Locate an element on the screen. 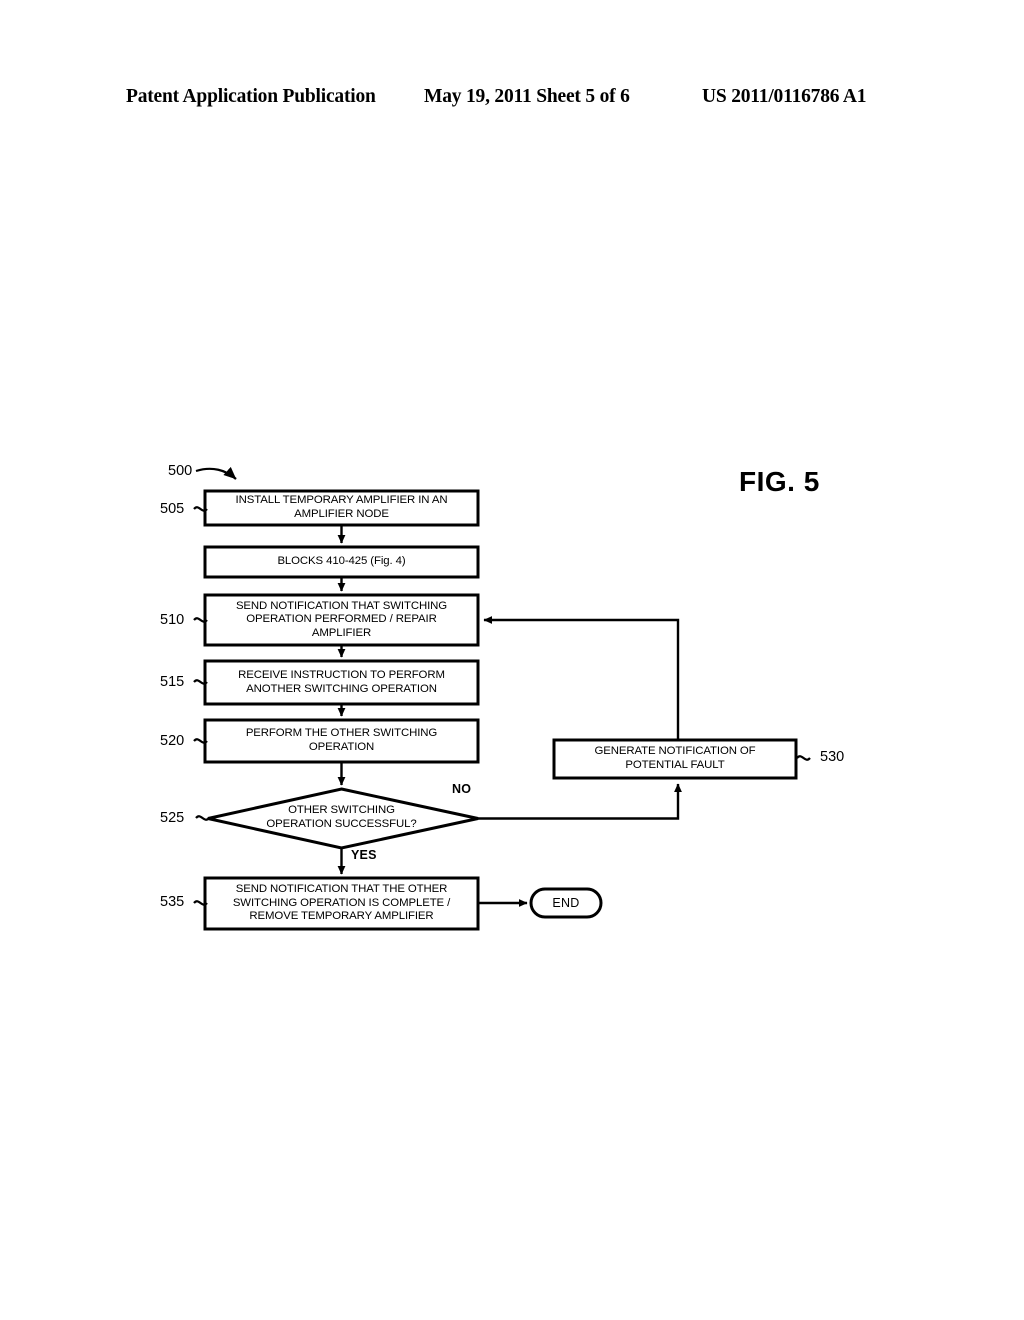  node-530-ref: 530 is located at coordinates (832, 757).